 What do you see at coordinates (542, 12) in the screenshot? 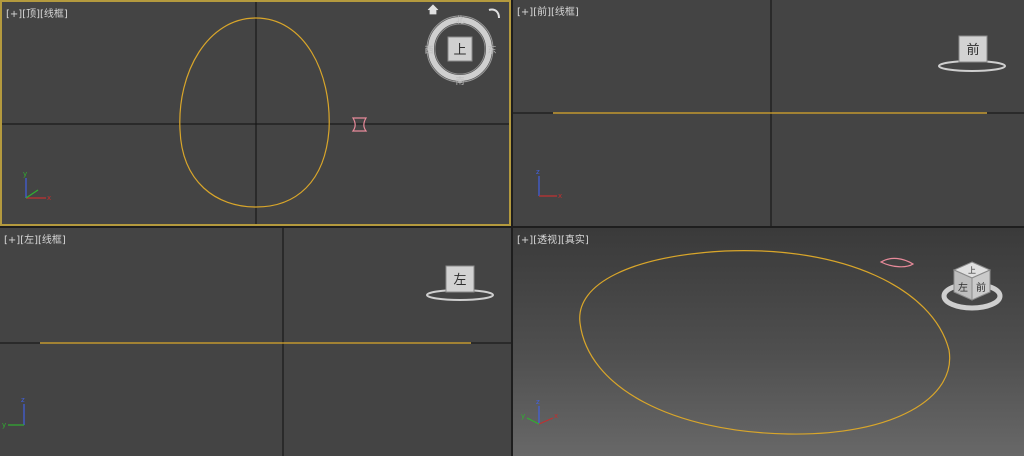
I see `view-type-button: [前]` at bounding box center [542, 12].